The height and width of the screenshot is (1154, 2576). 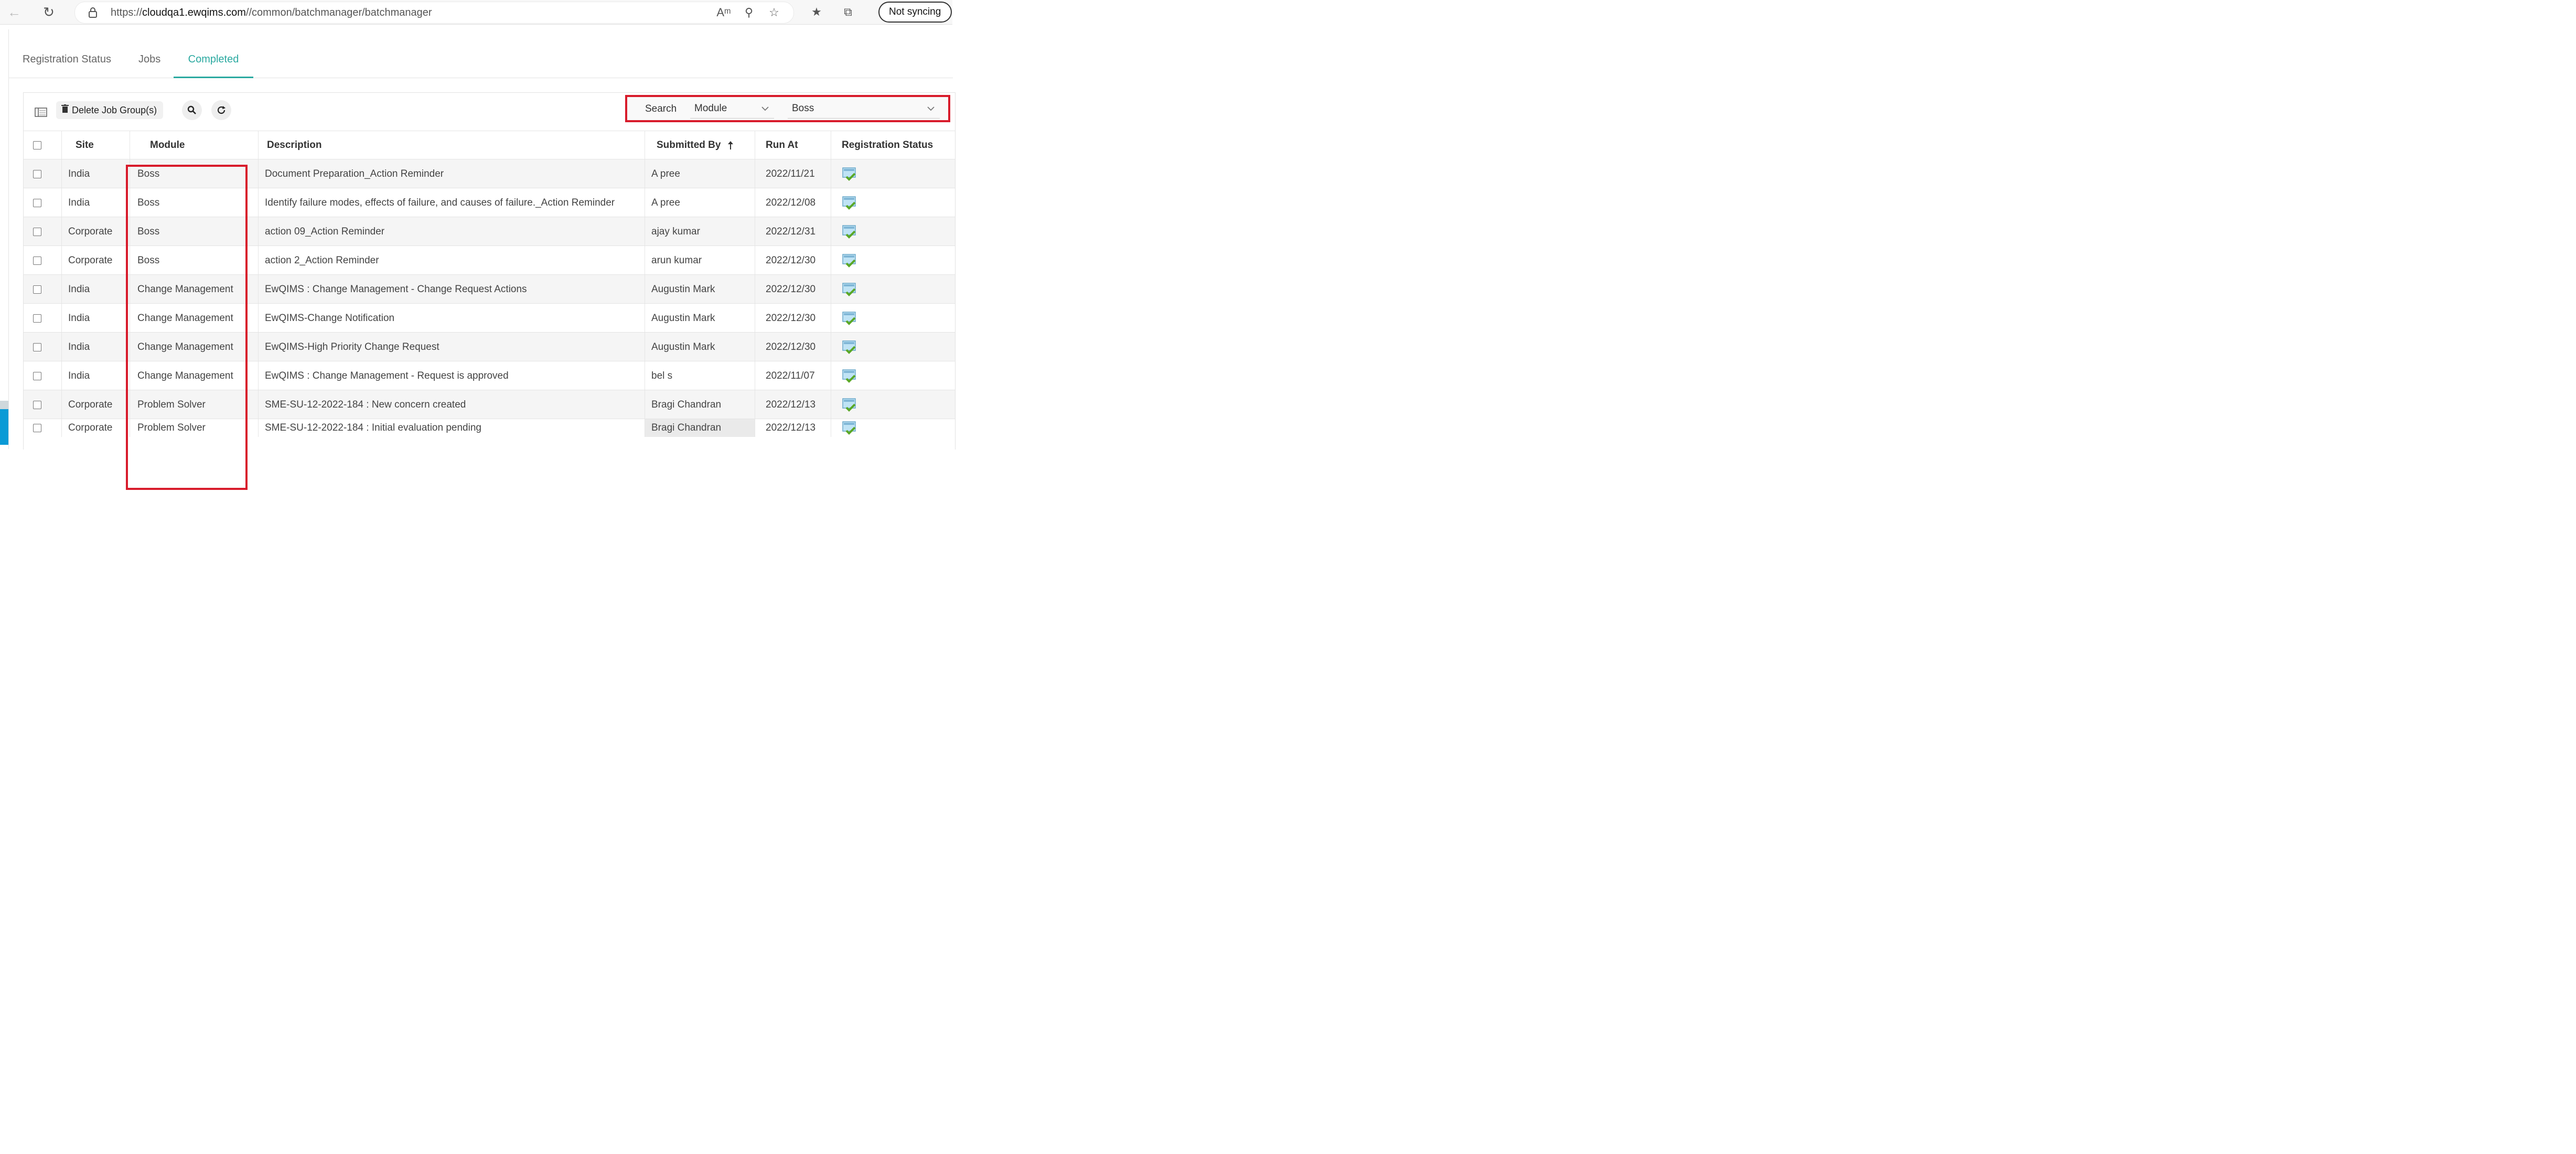 What do you see at coordinates (96, 145) in the screenshot?
I see `column-header-site: Site` at bounding box center [96, 145].